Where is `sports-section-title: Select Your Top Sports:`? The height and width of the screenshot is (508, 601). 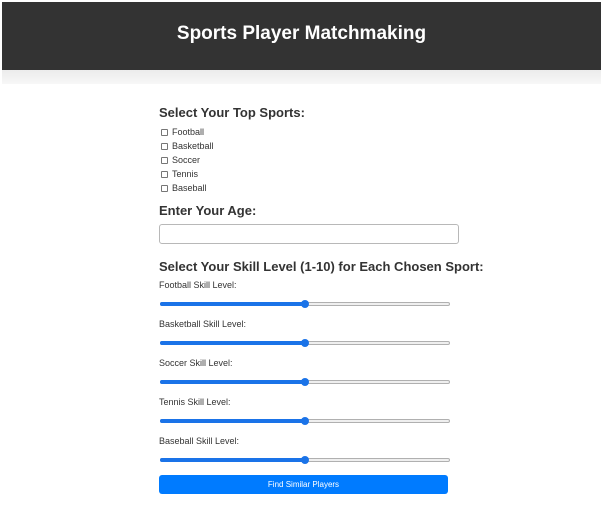
sports-section-title: Select Your Top Sports: is located at coordinates (232, 112).